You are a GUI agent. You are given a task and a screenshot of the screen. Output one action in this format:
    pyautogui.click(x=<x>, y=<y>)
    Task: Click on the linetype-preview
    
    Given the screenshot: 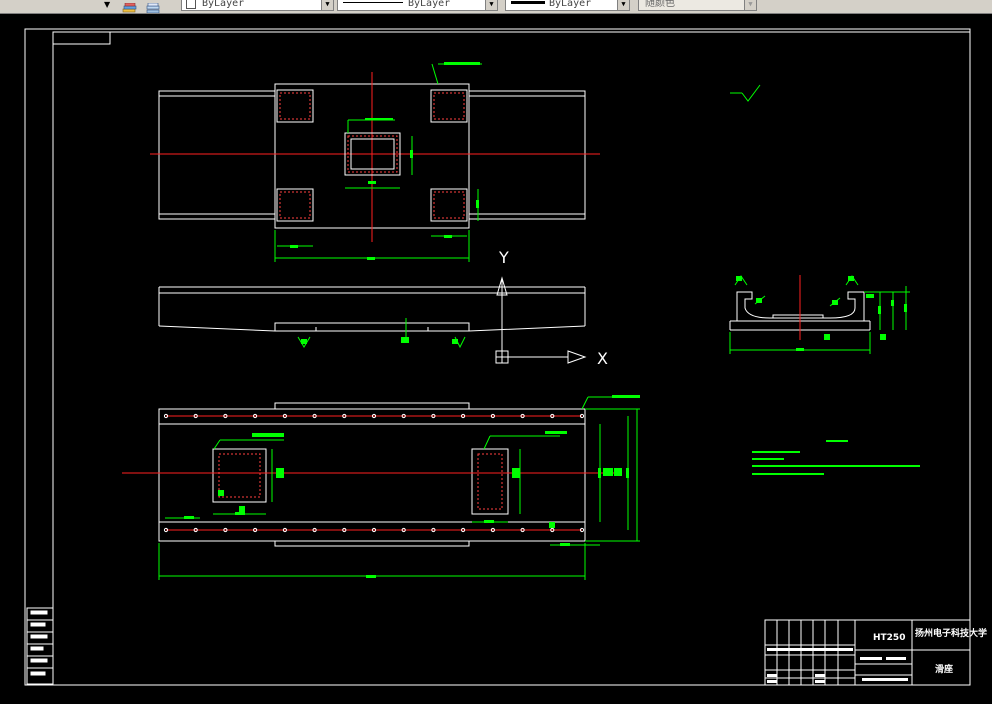 What is the action you would take?
    pyautogui.click(x=373, y=2)
    